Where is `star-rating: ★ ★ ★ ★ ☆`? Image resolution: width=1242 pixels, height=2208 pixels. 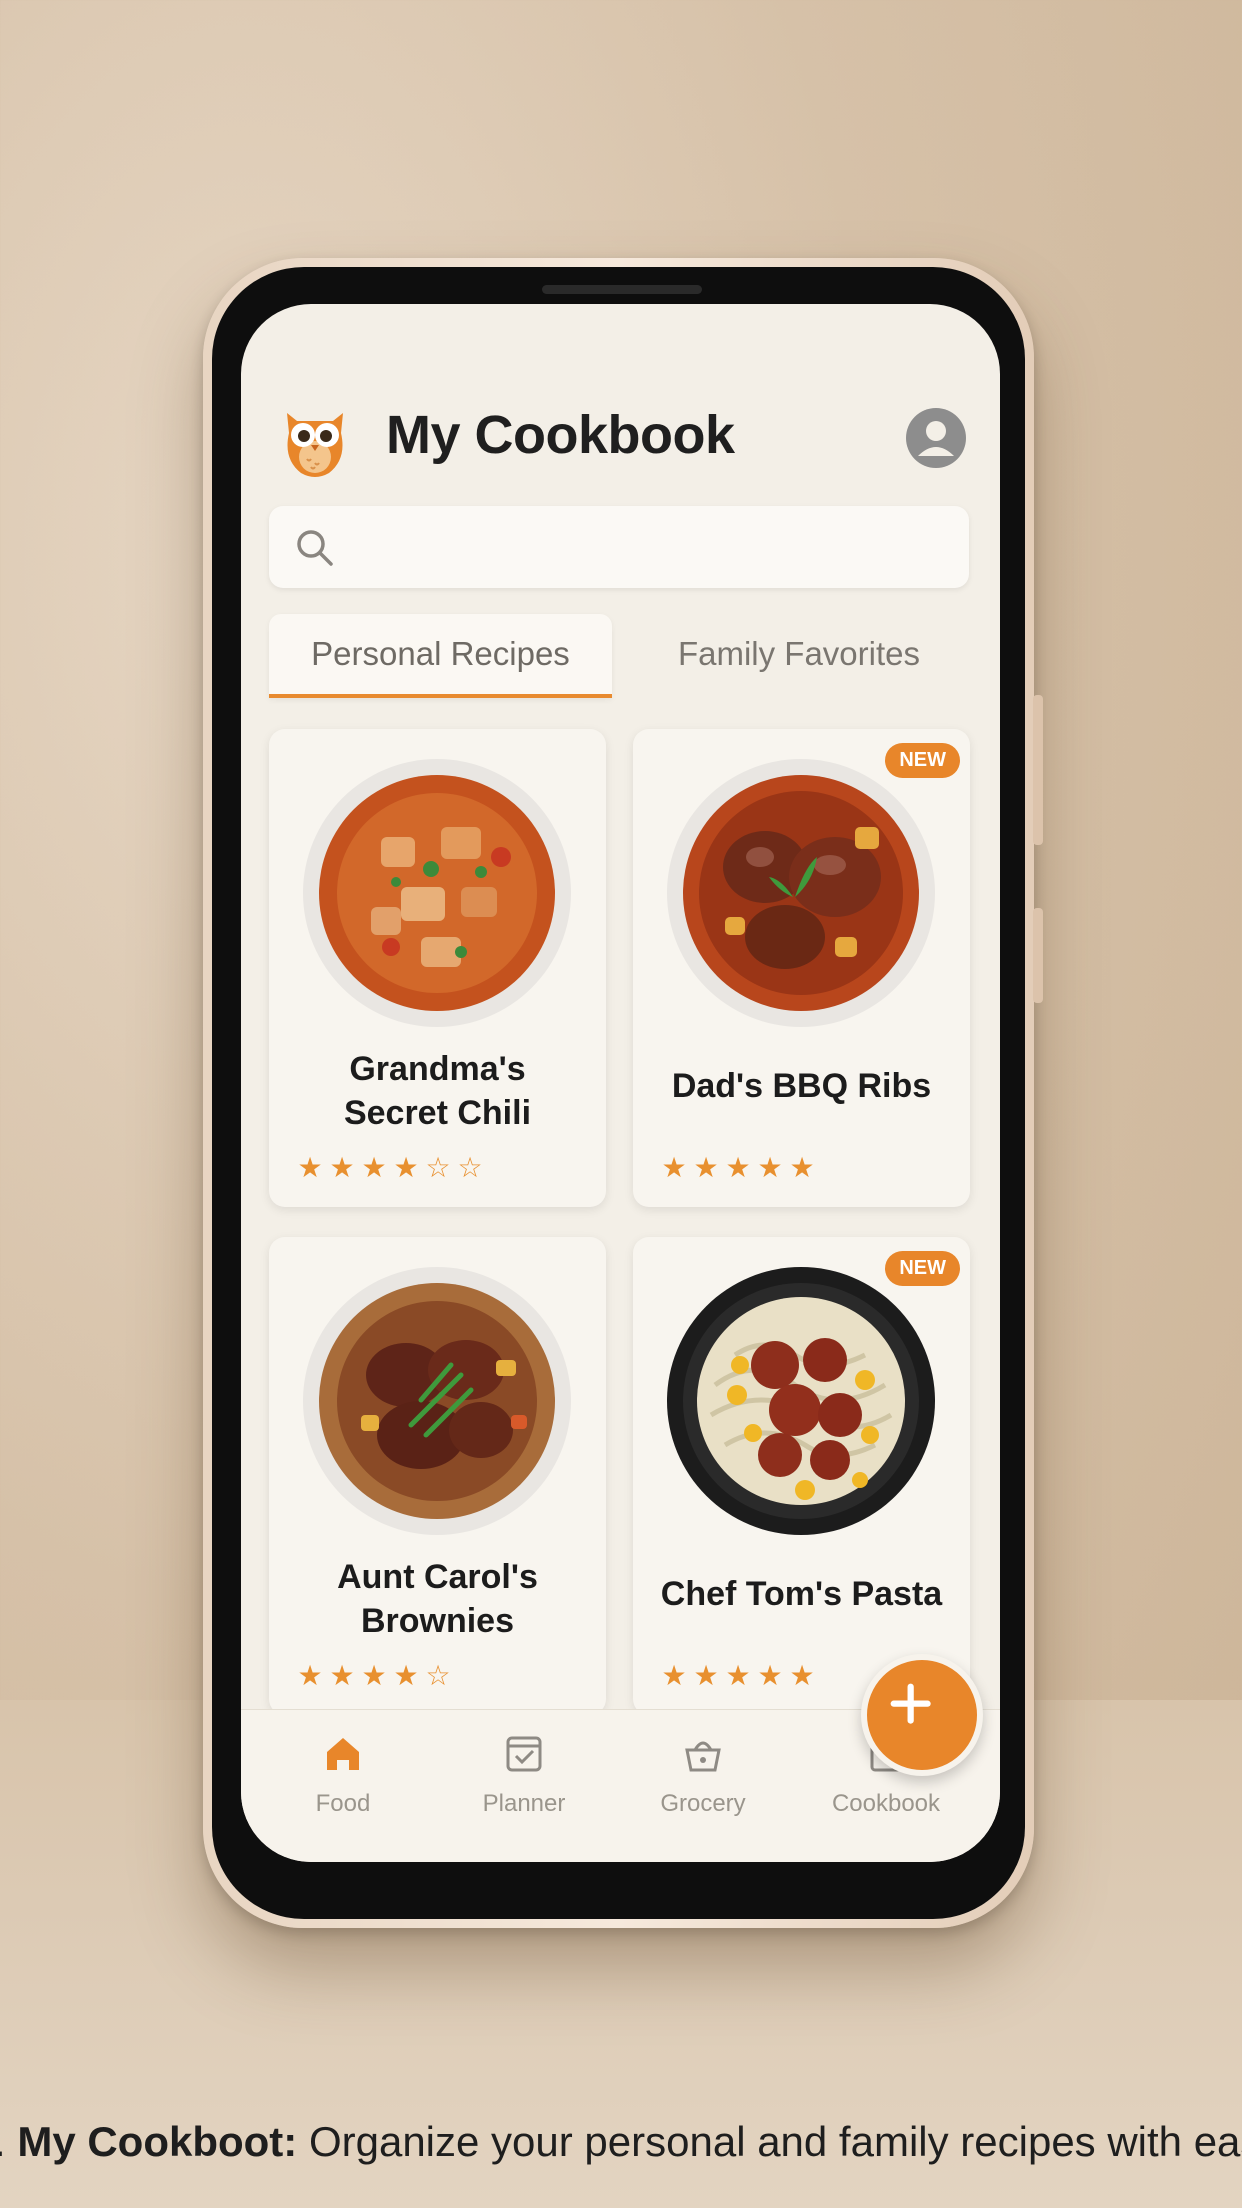 star-rating: ★ ★ ★ ★ ☆ is located at coordinates (375, 1675).